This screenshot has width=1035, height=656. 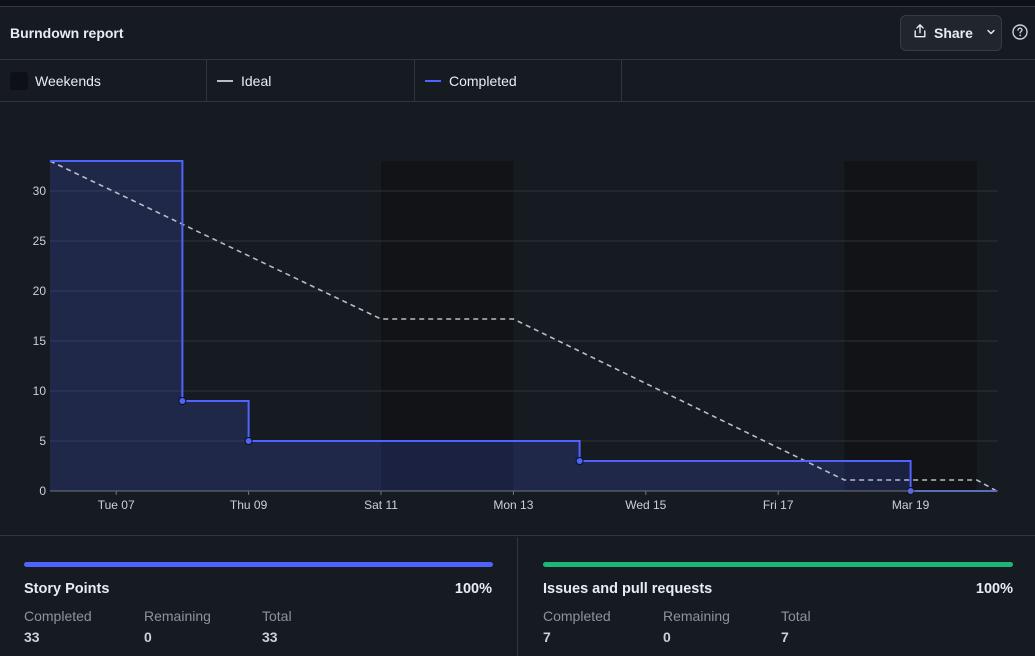 What do you see at coordinates (577, 616) in the screenshot?
I see `issues-completed-label: Completed` at bounding box center [577, 616].